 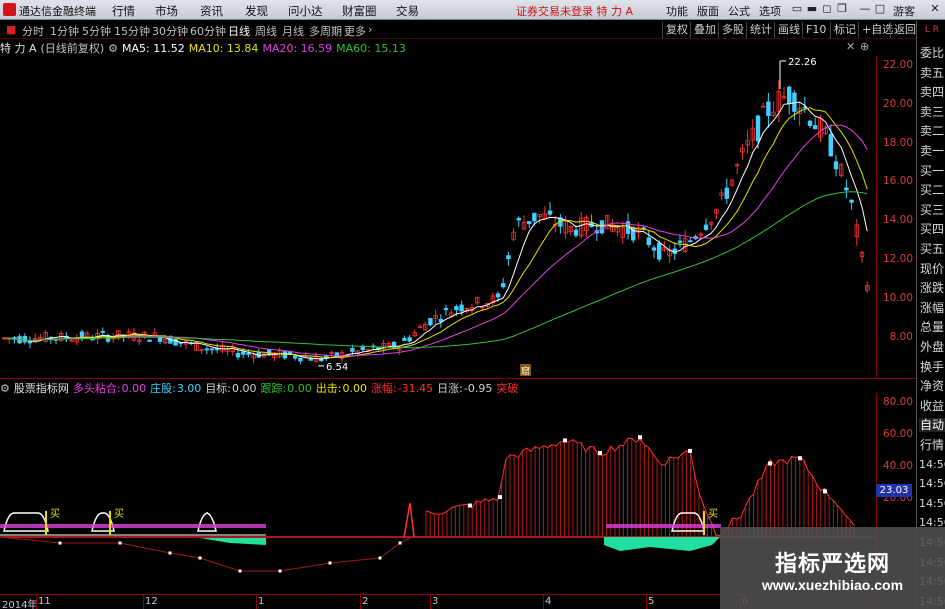 I want to click on period-tab-15min: 15分钟, so click(x=132, y=31).